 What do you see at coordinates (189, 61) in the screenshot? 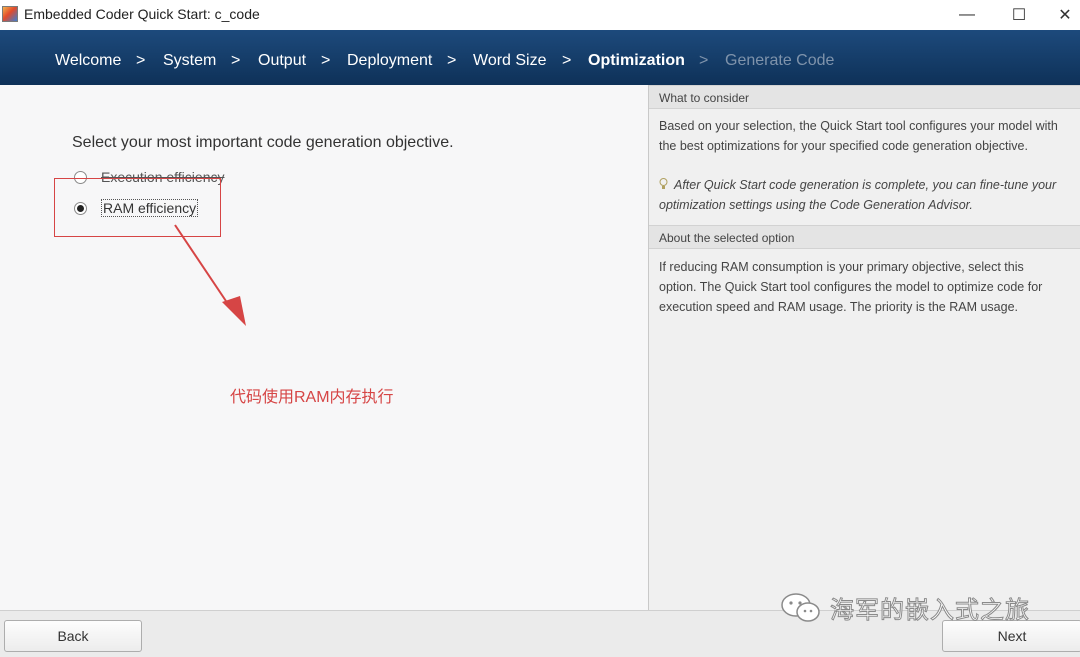
I see `breadcrumb-system: System` at bounding box center [189, 61].